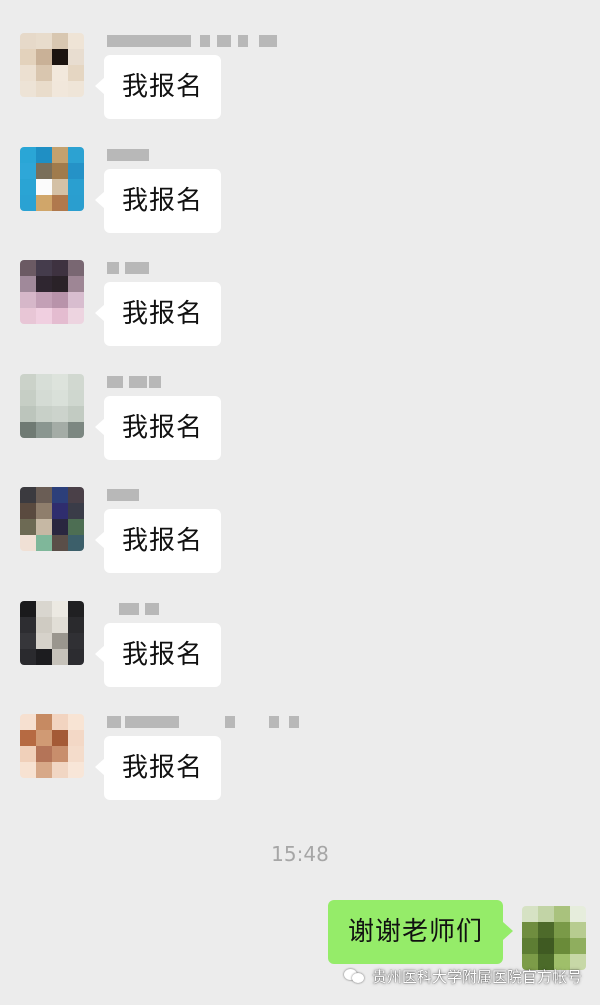 This screenshot has width=600, height=1005. I want to click on my-message-bubble: 谢谢老师们, so click(420, 932).